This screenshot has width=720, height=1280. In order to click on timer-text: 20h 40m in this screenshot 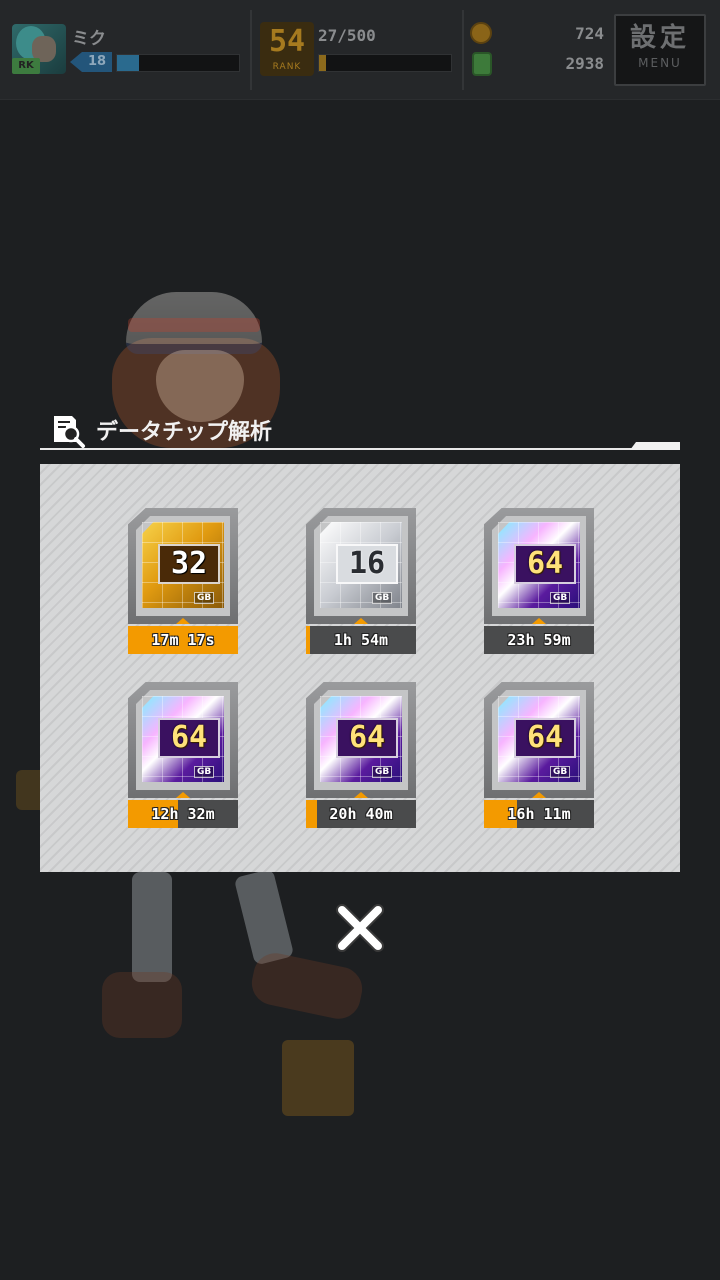, I will do `click(361, 814)`.